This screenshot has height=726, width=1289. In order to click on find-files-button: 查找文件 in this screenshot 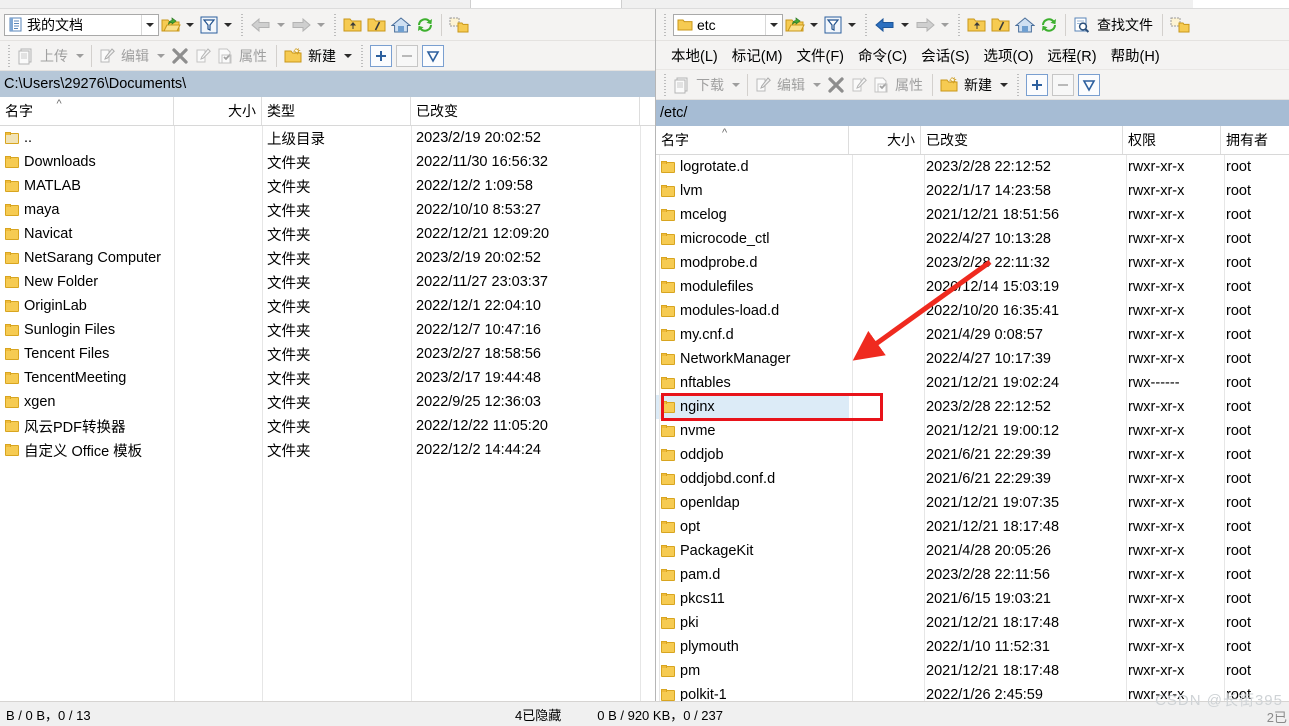, I will do `click(1114, 25)`.